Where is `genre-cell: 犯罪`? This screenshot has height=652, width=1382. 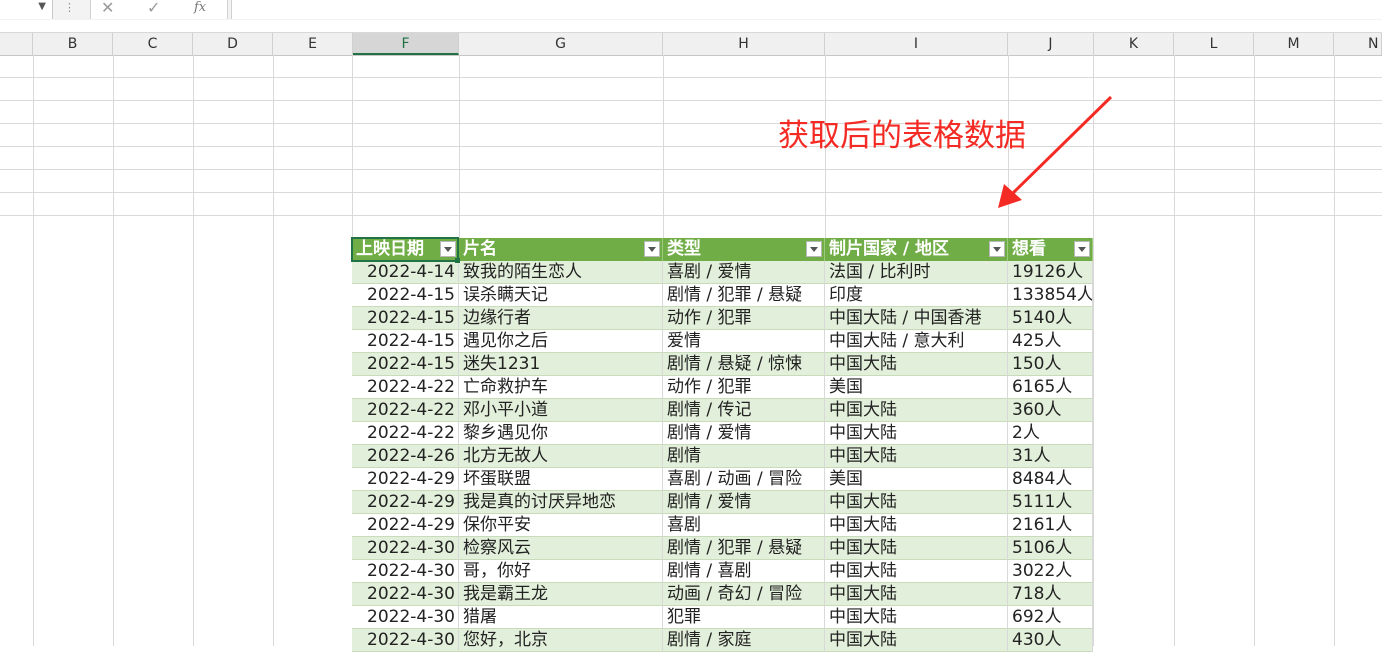
genre-cell: 犯罪 is located at coordinates (744, 617).